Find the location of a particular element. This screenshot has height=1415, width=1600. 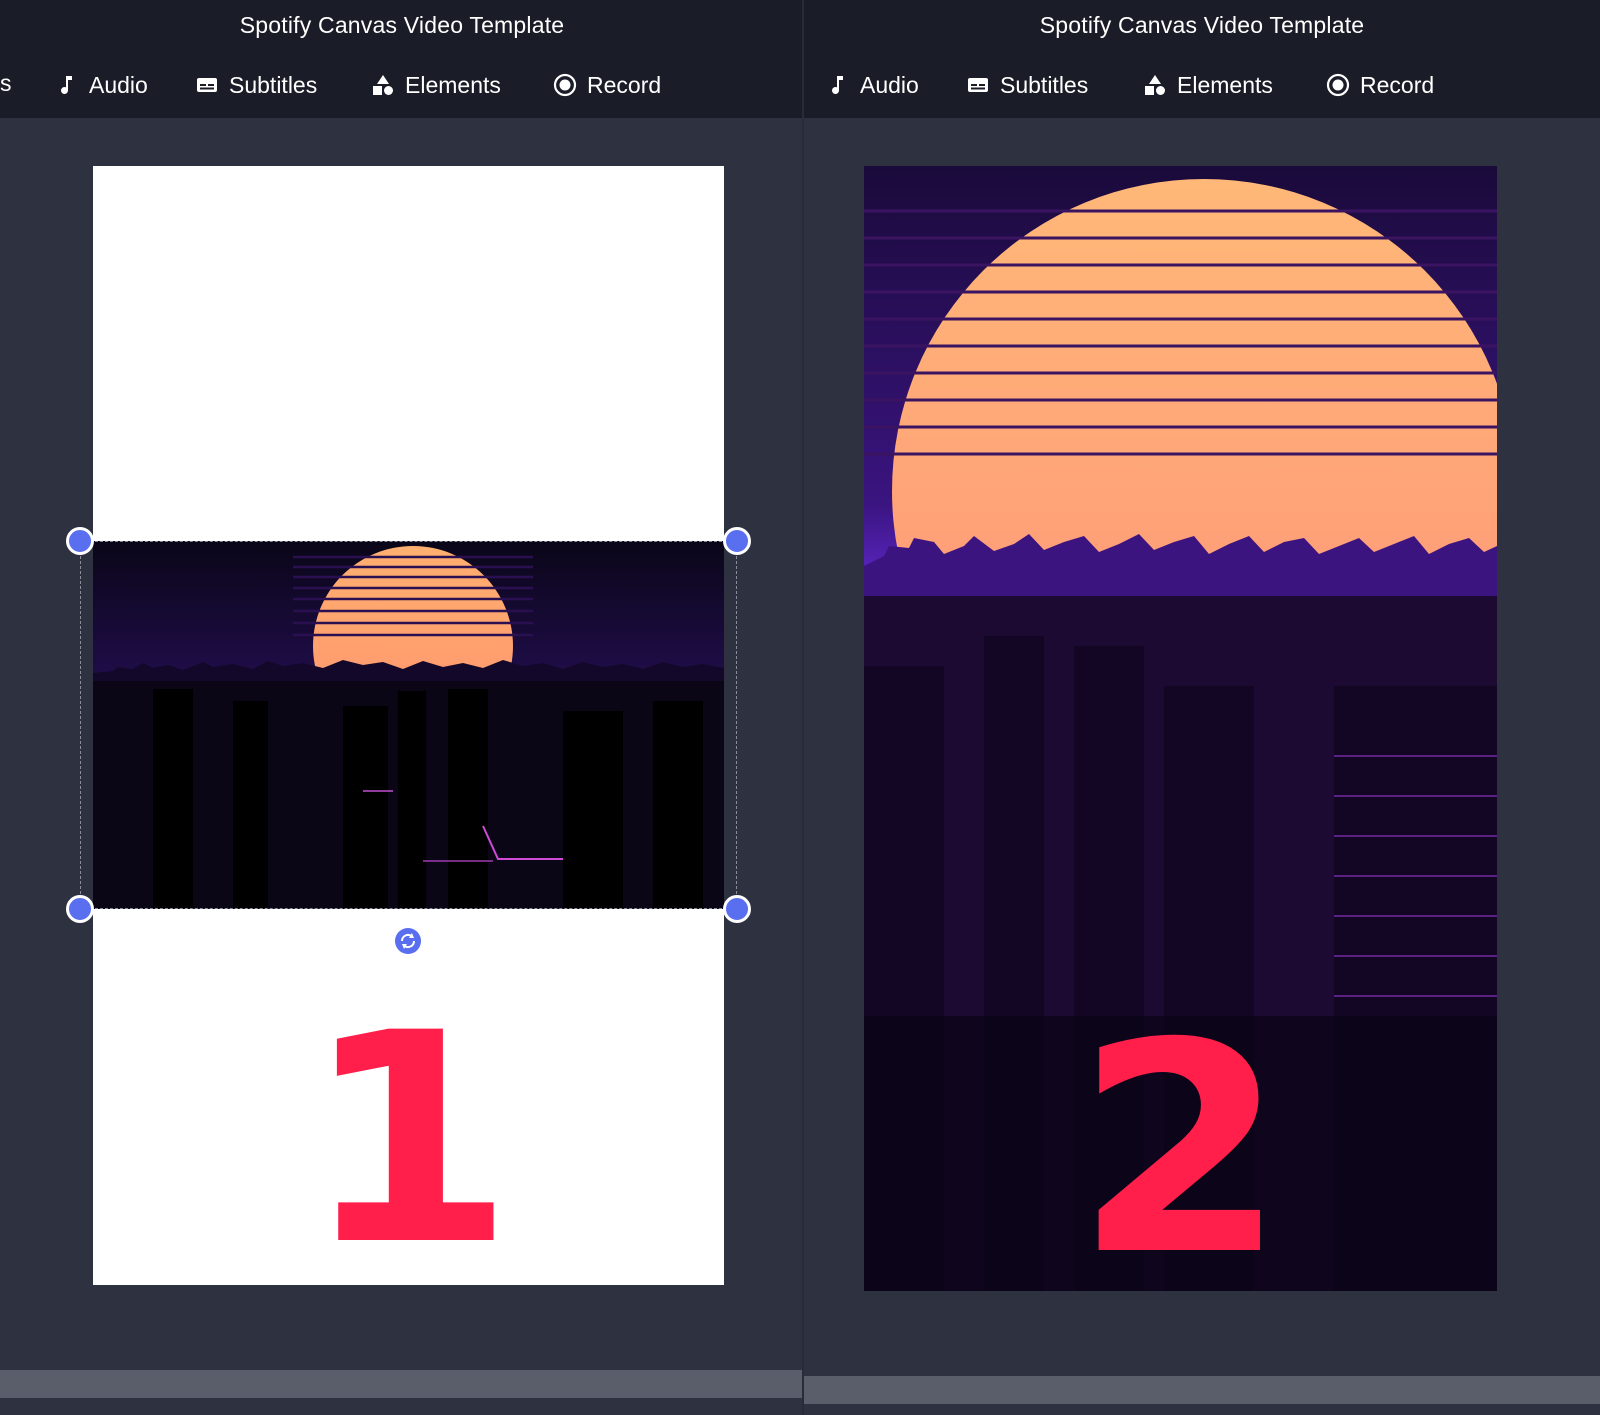

step-number: 1 is located at coordinates (408, 1129).